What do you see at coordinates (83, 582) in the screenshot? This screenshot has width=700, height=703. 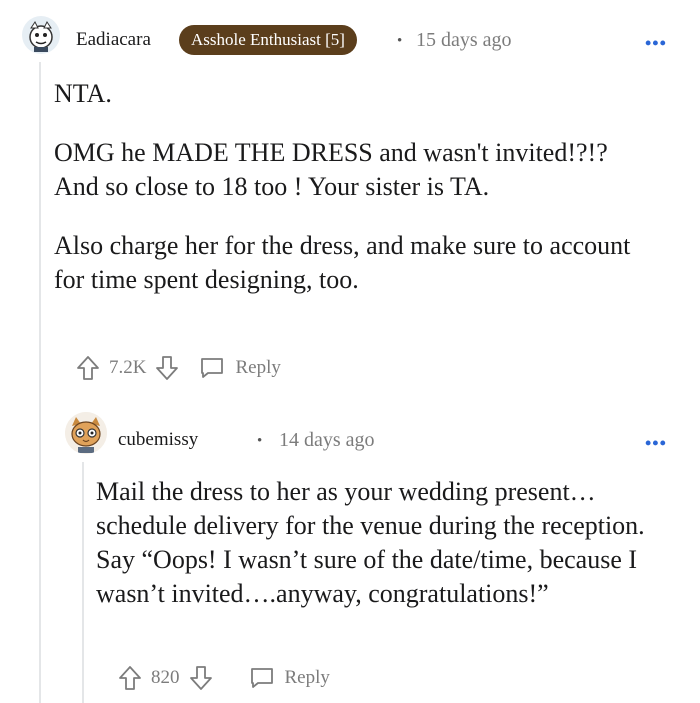 I see `thread-line-reply` at bounding box center [83, 582].